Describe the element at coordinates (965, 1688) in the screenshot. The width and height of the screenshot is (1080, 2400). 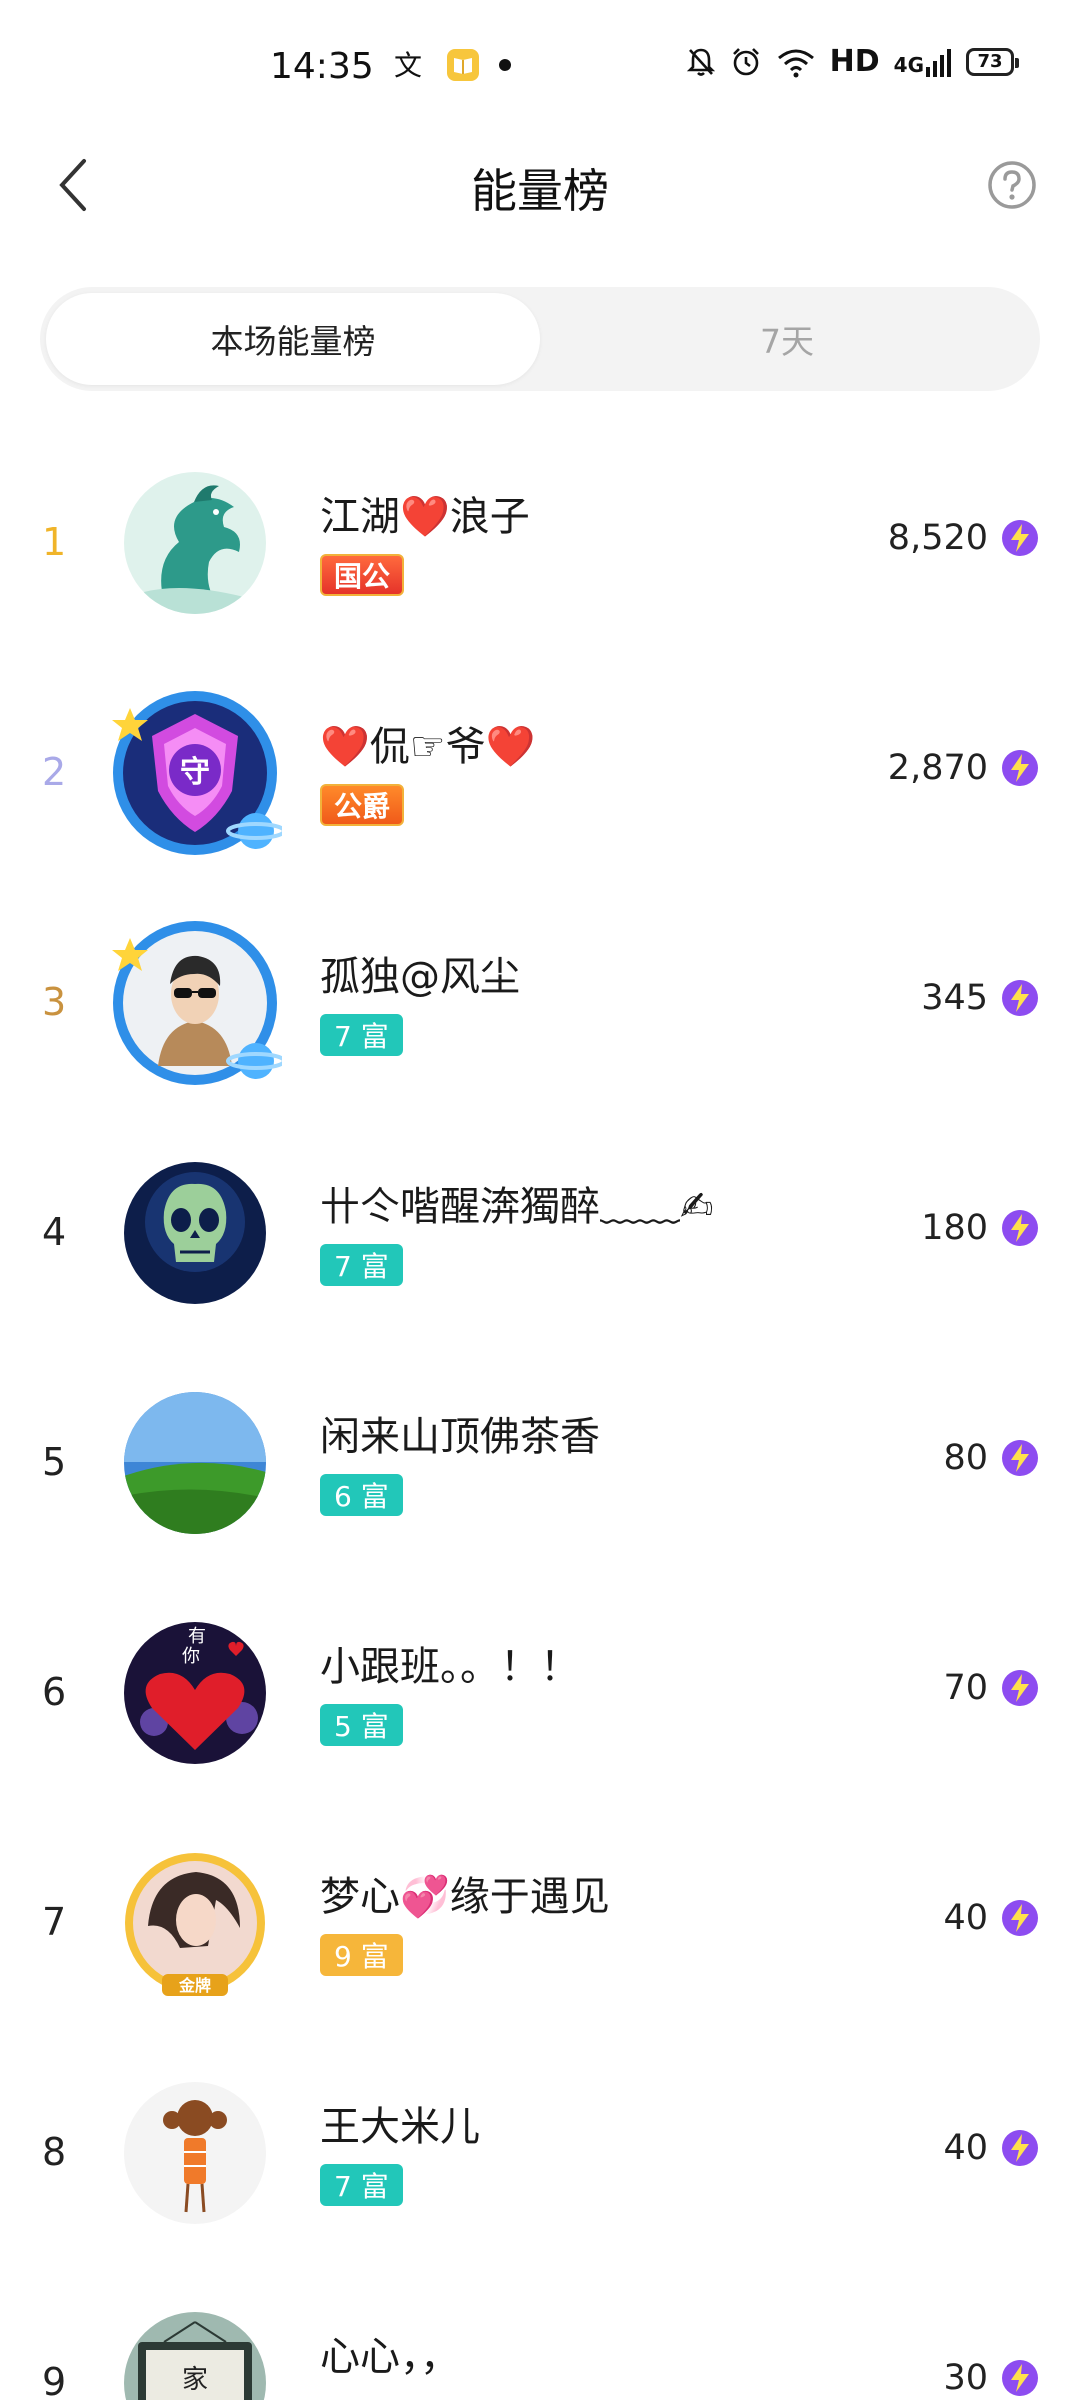
I see `energy-score: 70` at that location.